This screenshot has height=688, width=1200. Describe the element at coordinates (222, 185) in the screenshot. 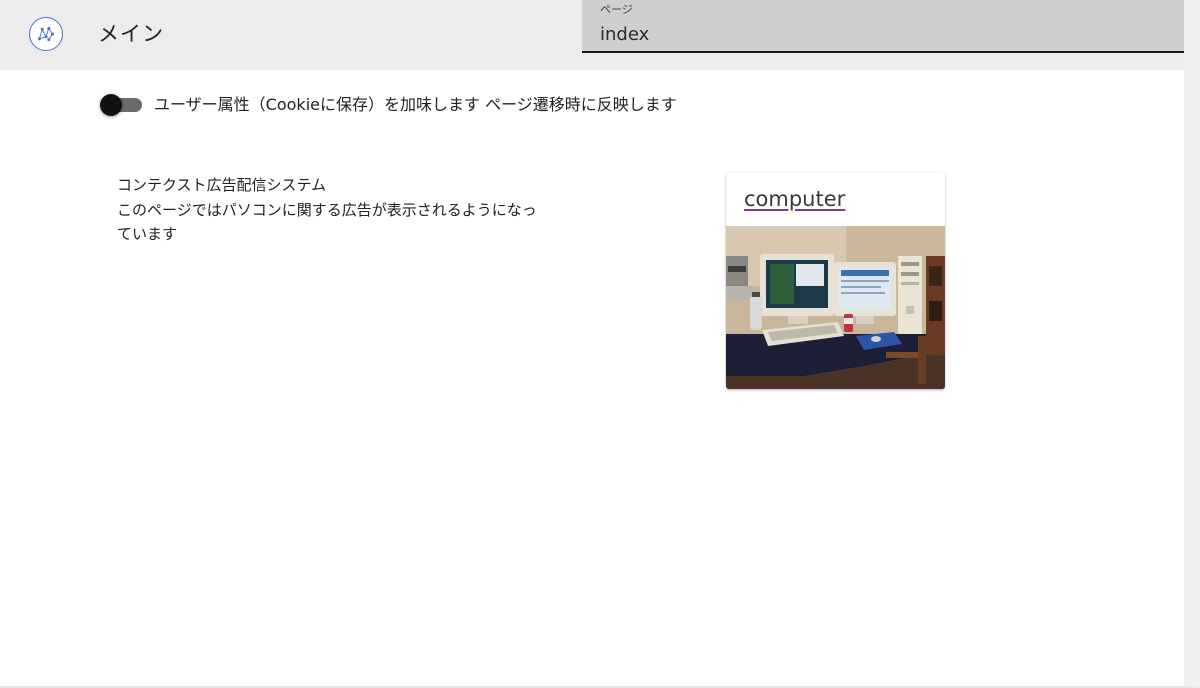

I see `description-heading: コンテクスト広告配信システム` at that location.